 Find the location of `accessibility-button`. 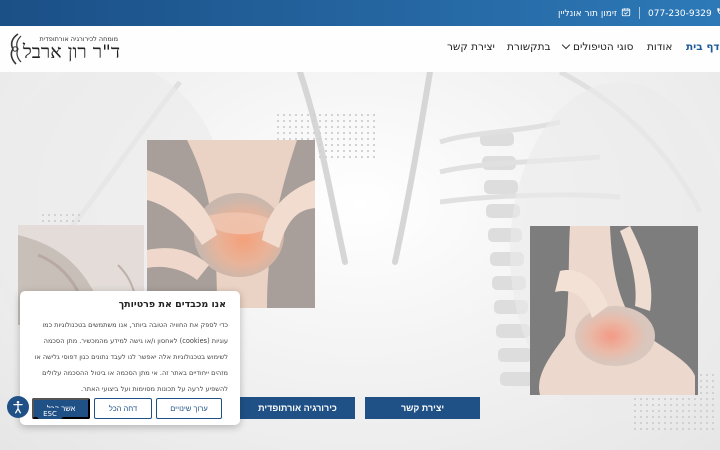

accessibility-button is located at coordinates (18, 407).